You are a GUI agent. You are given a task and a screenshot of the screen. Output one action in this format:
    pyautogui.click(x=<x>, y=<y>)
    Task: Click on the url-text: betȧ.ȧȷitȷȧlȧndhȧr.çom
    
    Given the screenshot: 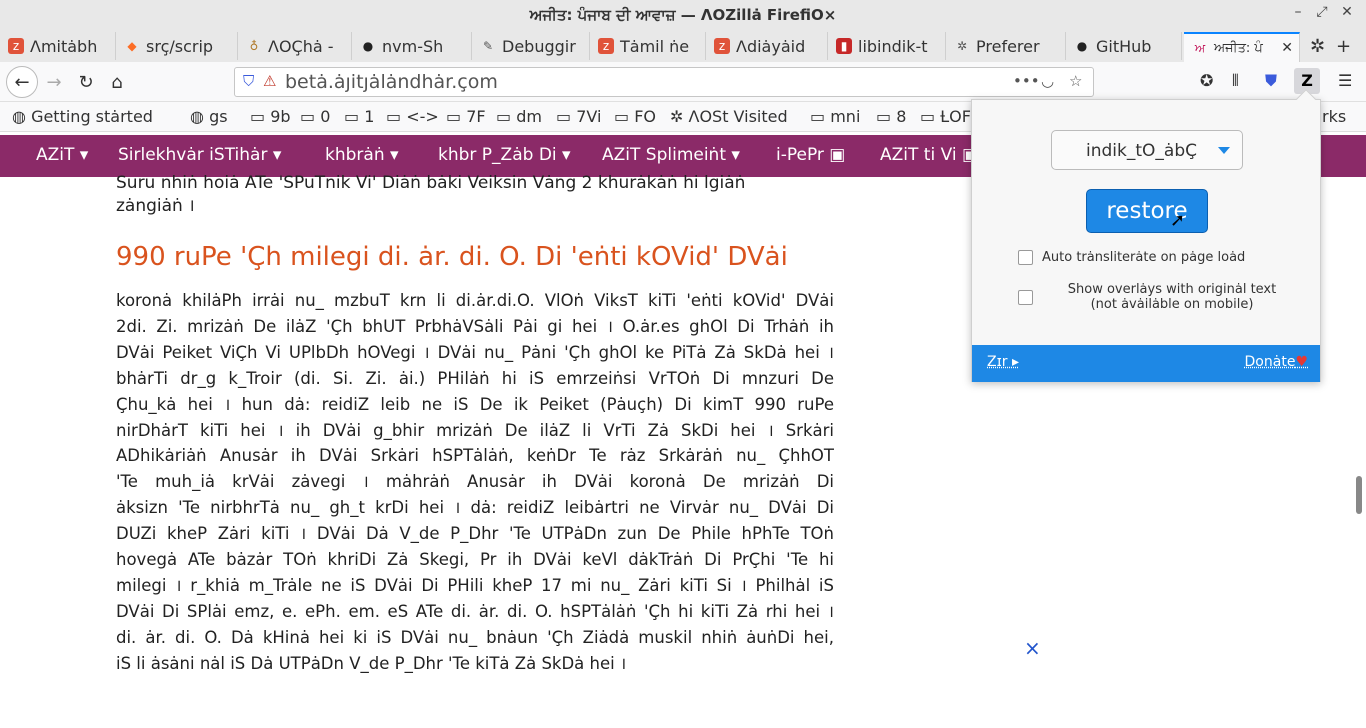 What is the action you would take?
    pyautogui.click(x=391, y=82)
    